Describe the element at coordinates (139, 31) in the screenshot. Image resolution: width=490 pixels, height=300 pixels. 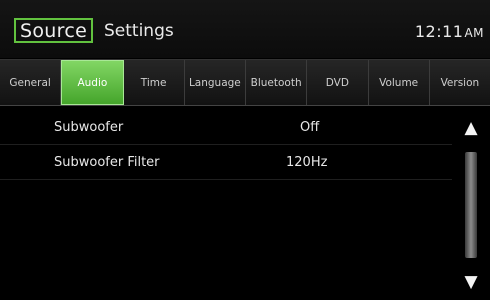
I see `page-title: Settings` at that location.